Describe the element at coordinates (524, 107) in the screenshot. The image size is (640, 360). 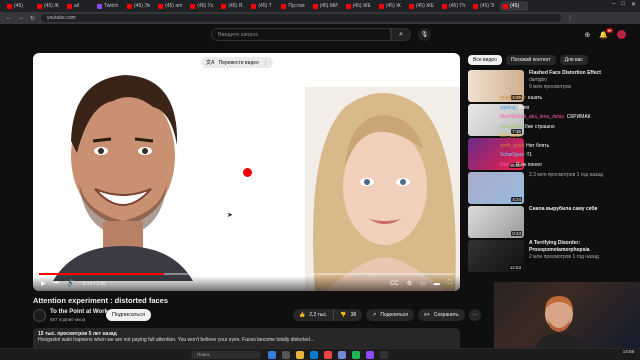
I see `chat-text: бляя` at that location.